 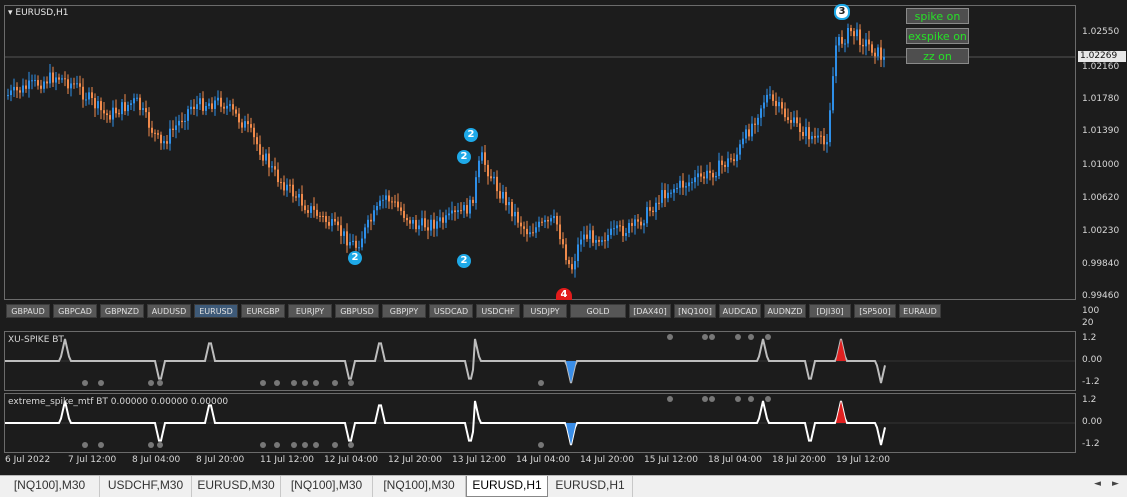 I want to click on symbol-button-gbpnzd: GBPNZD, so click(x=122, y=311).